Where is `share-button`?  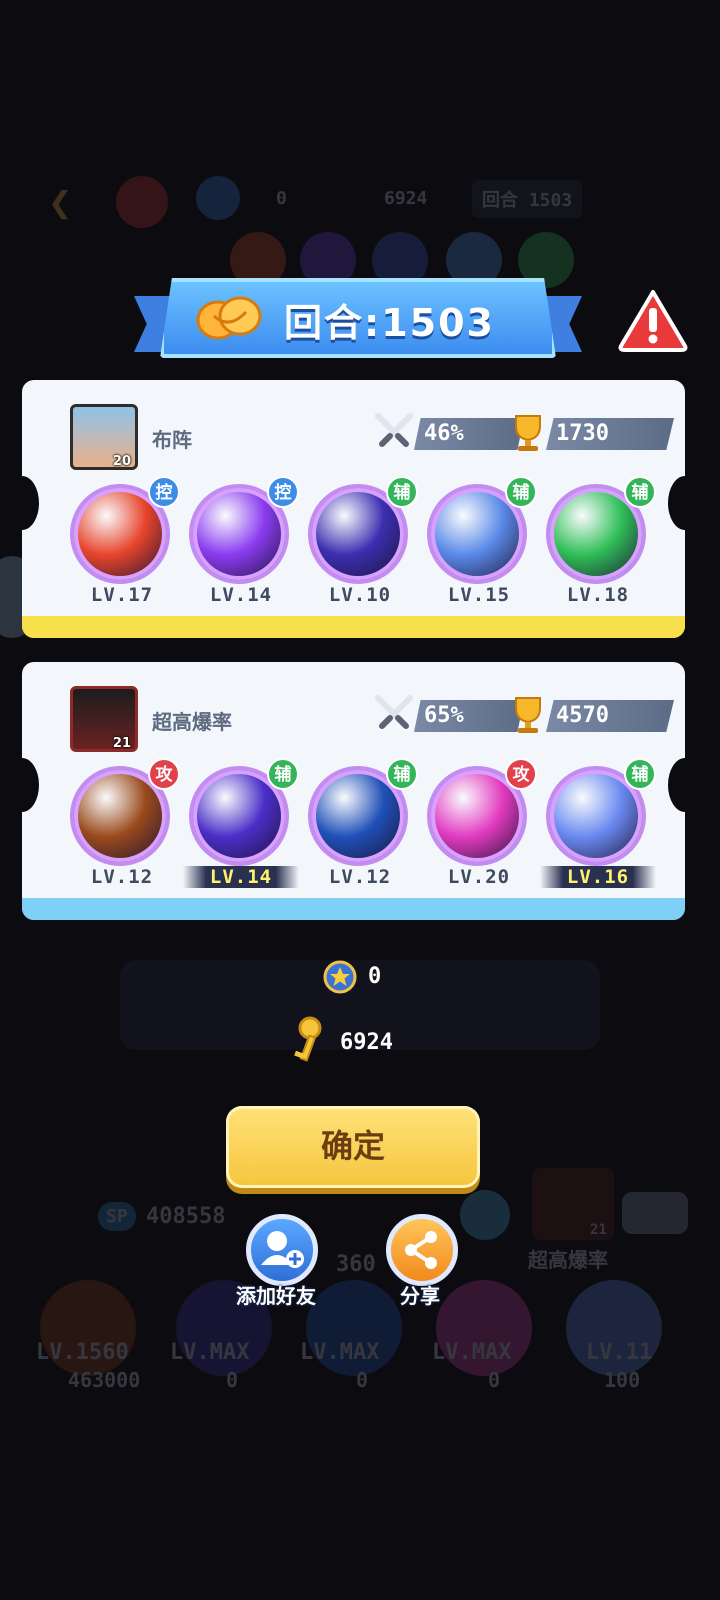 share-button is located at coordinates (422, 1250).